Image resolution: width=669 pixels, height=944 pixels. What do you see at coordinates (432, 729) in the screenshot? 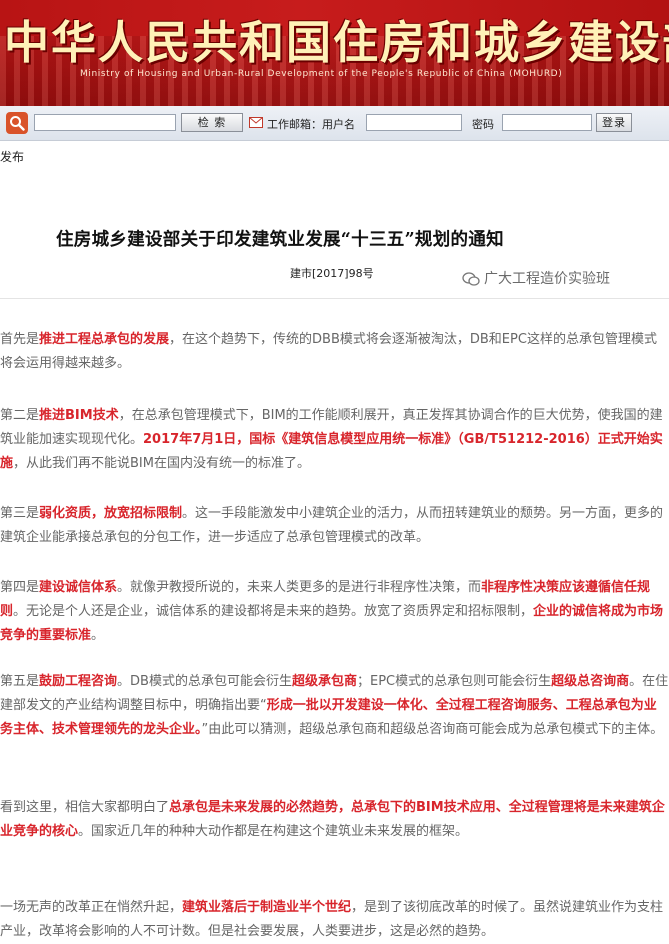
I see `text: ”由此可以猜测，超级总承包商和超级总咨询商可能会成为总承包模式下的主体。` at bounding box center [432, 729].